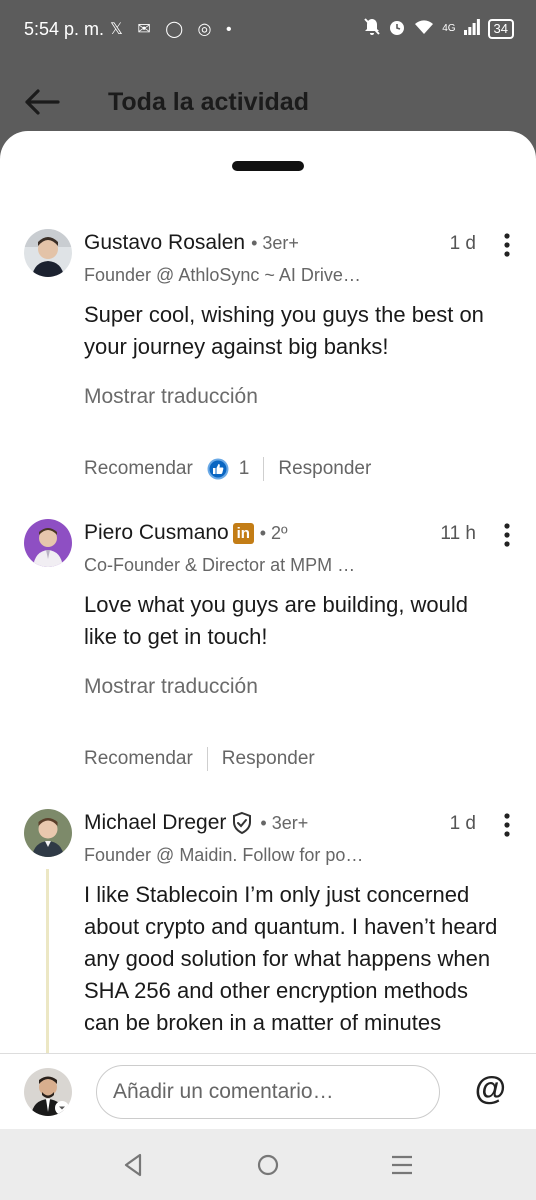 The height and width of the screenshot is (1200, 536). What do you see at coordinates (471, 29) in the screenshot?
I see `signal-icon` at bounding box center [471, 29].